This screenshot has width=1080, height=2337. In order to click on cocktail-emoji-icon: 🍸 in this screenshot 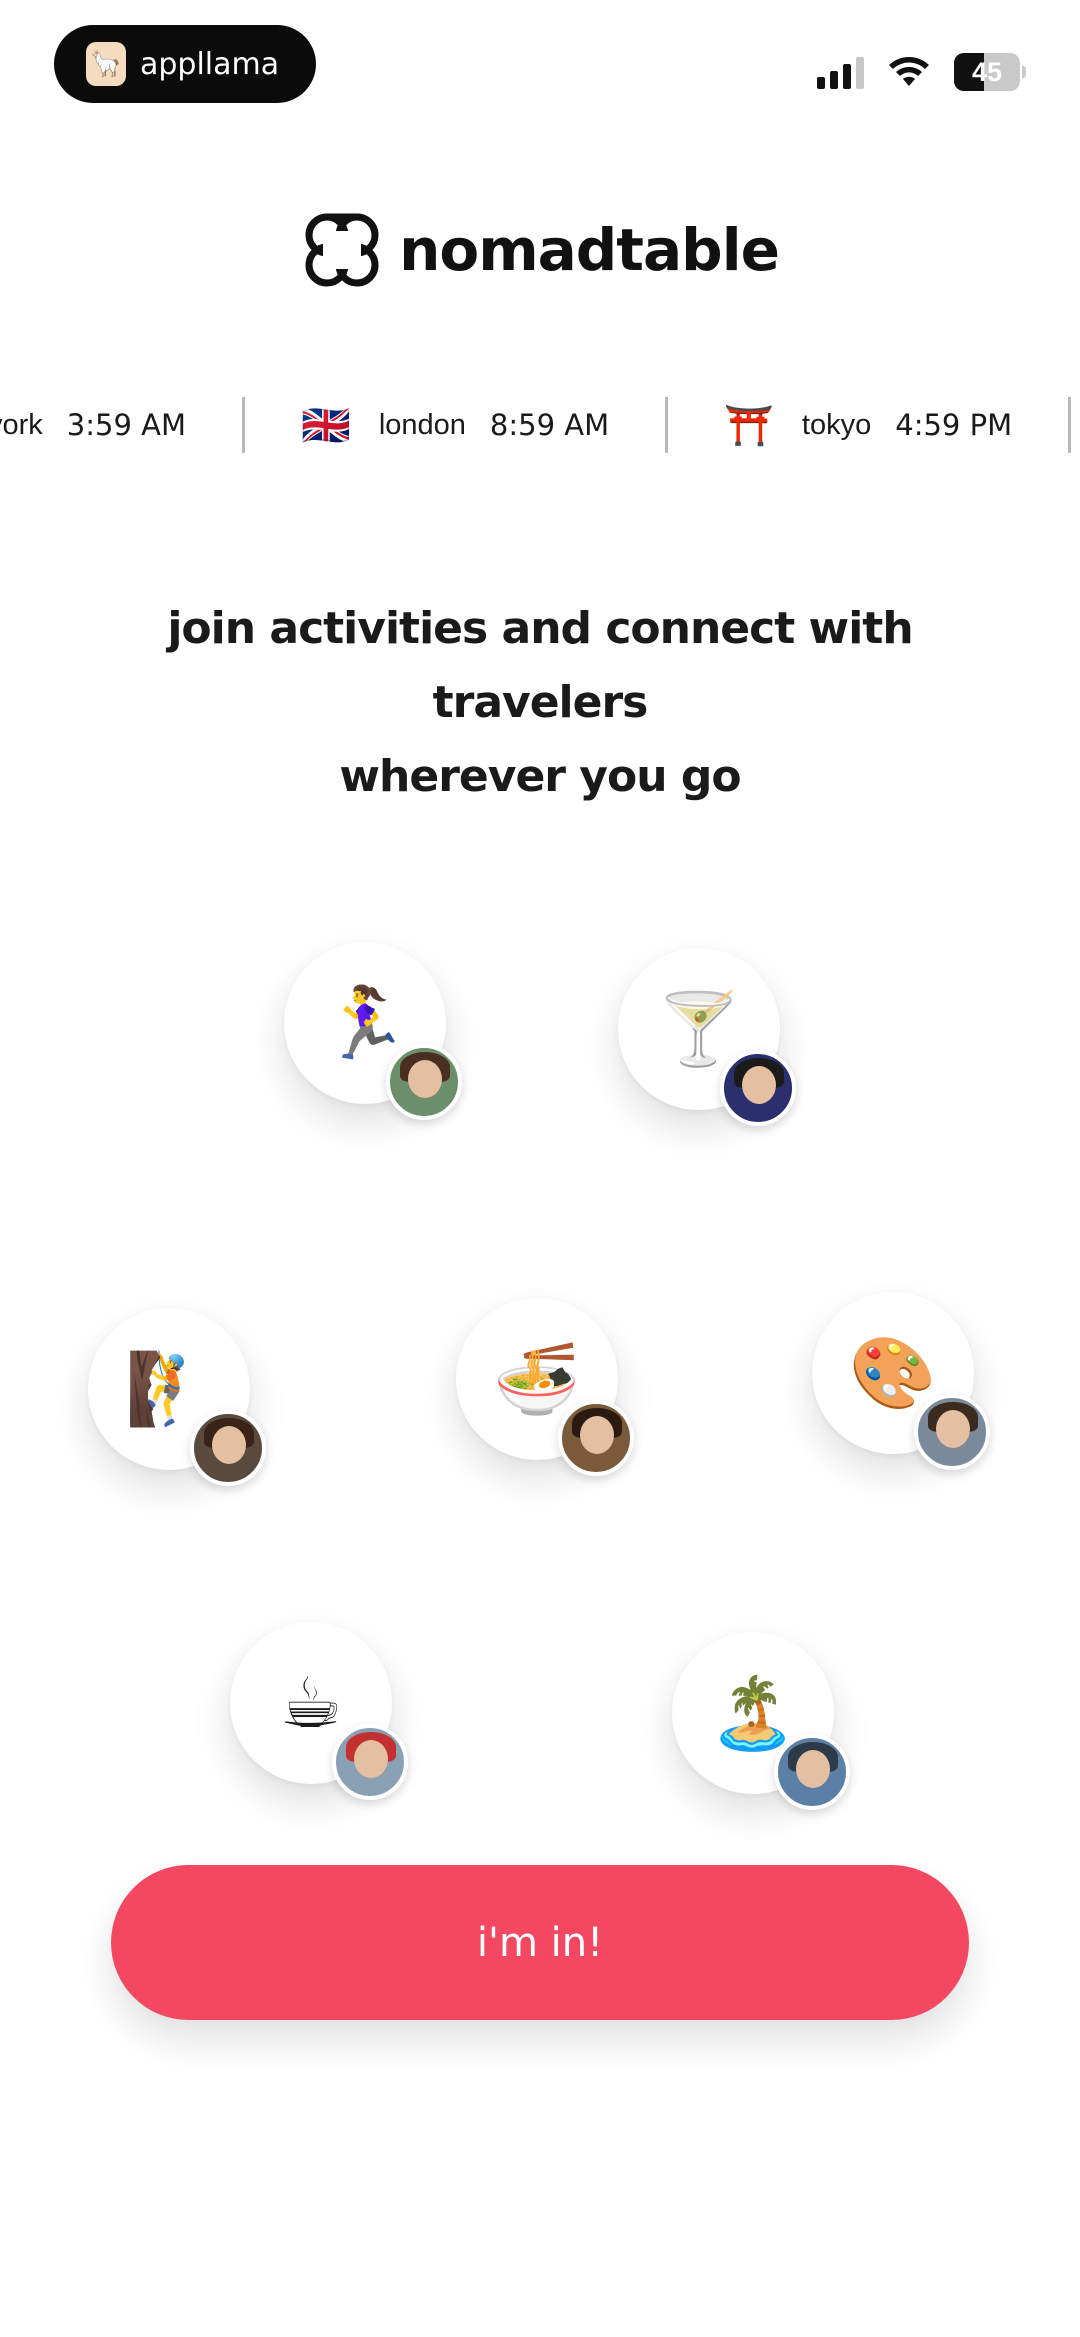, I will do `click(699, 1028)`.